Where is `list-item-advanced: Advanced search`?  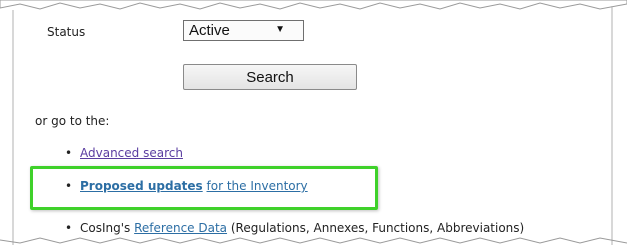 list-item-advanced: Advanced search is located at coordinates (131, 153).